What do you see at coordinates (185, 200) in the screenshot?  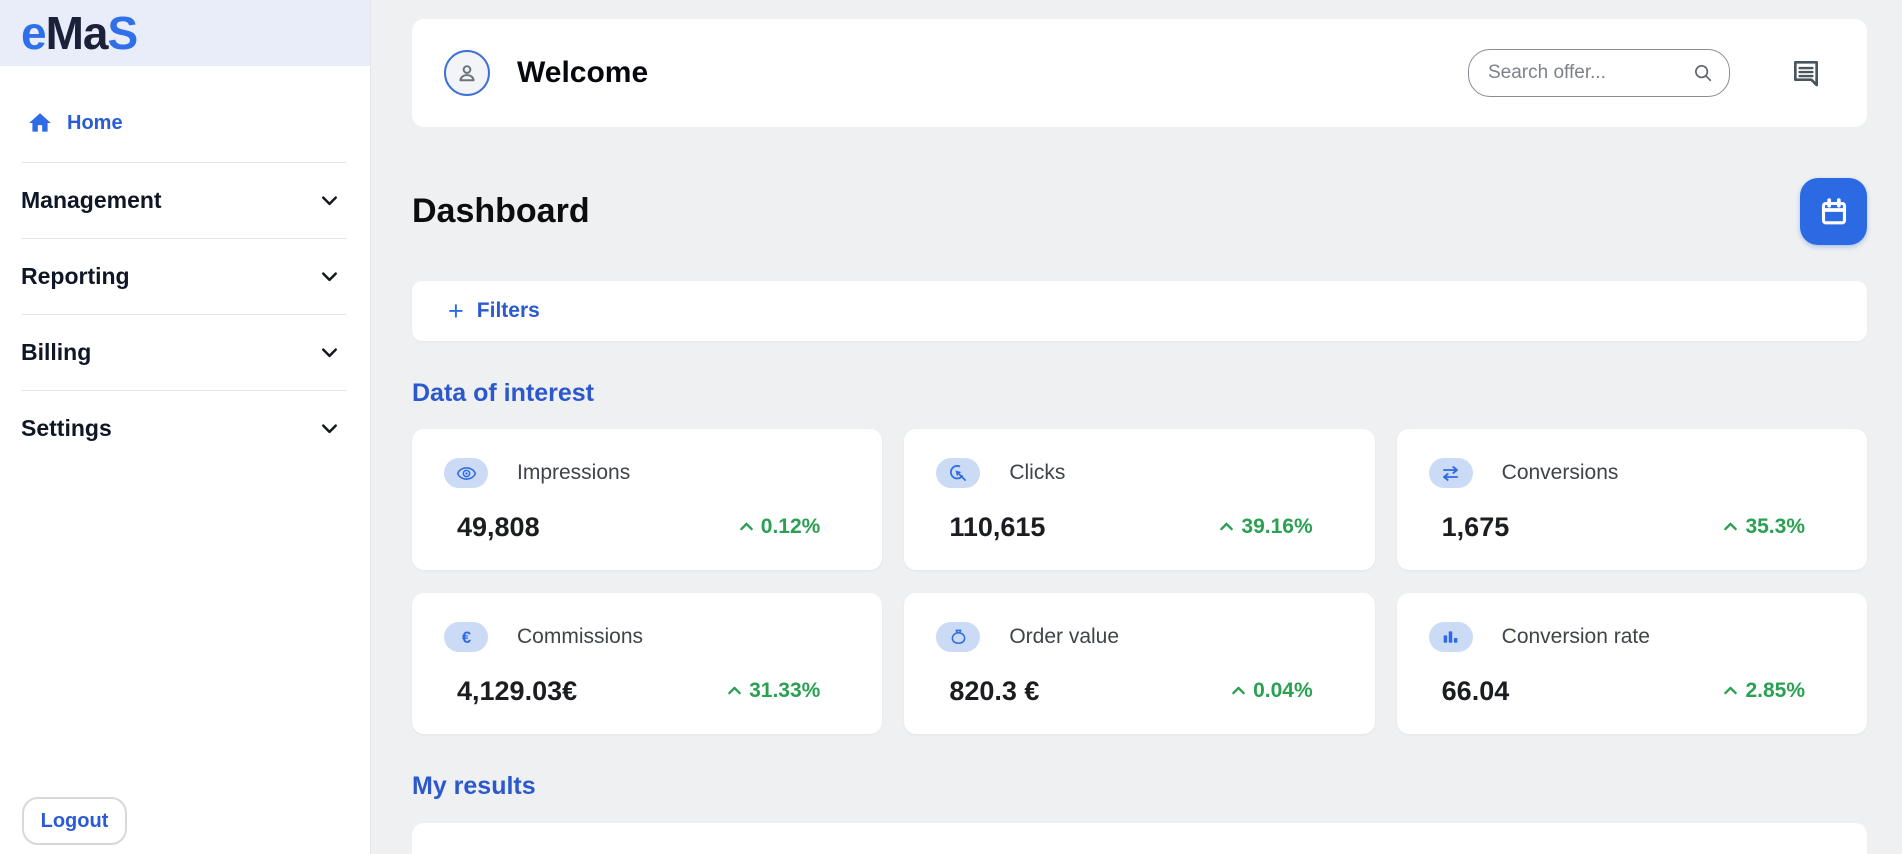 I see `sidebar-item-management: Management` at bounding box center [185, 200].